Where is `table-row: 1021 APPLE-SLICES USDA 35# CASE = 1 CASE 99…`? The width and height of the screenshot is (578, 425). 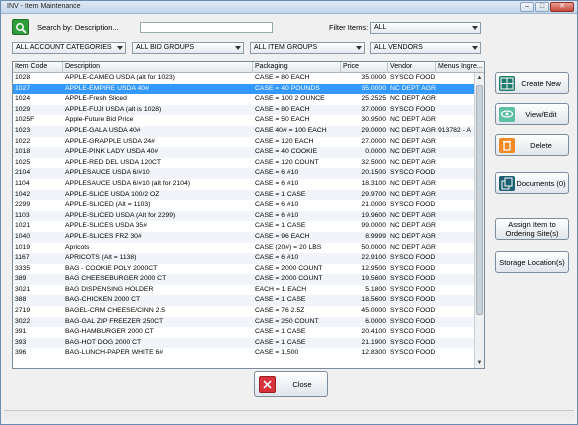 table-row: 1021 APPLE-SLICES USDA 35# CASE = 1 CASE 99… is located at coordinates (244, 226).